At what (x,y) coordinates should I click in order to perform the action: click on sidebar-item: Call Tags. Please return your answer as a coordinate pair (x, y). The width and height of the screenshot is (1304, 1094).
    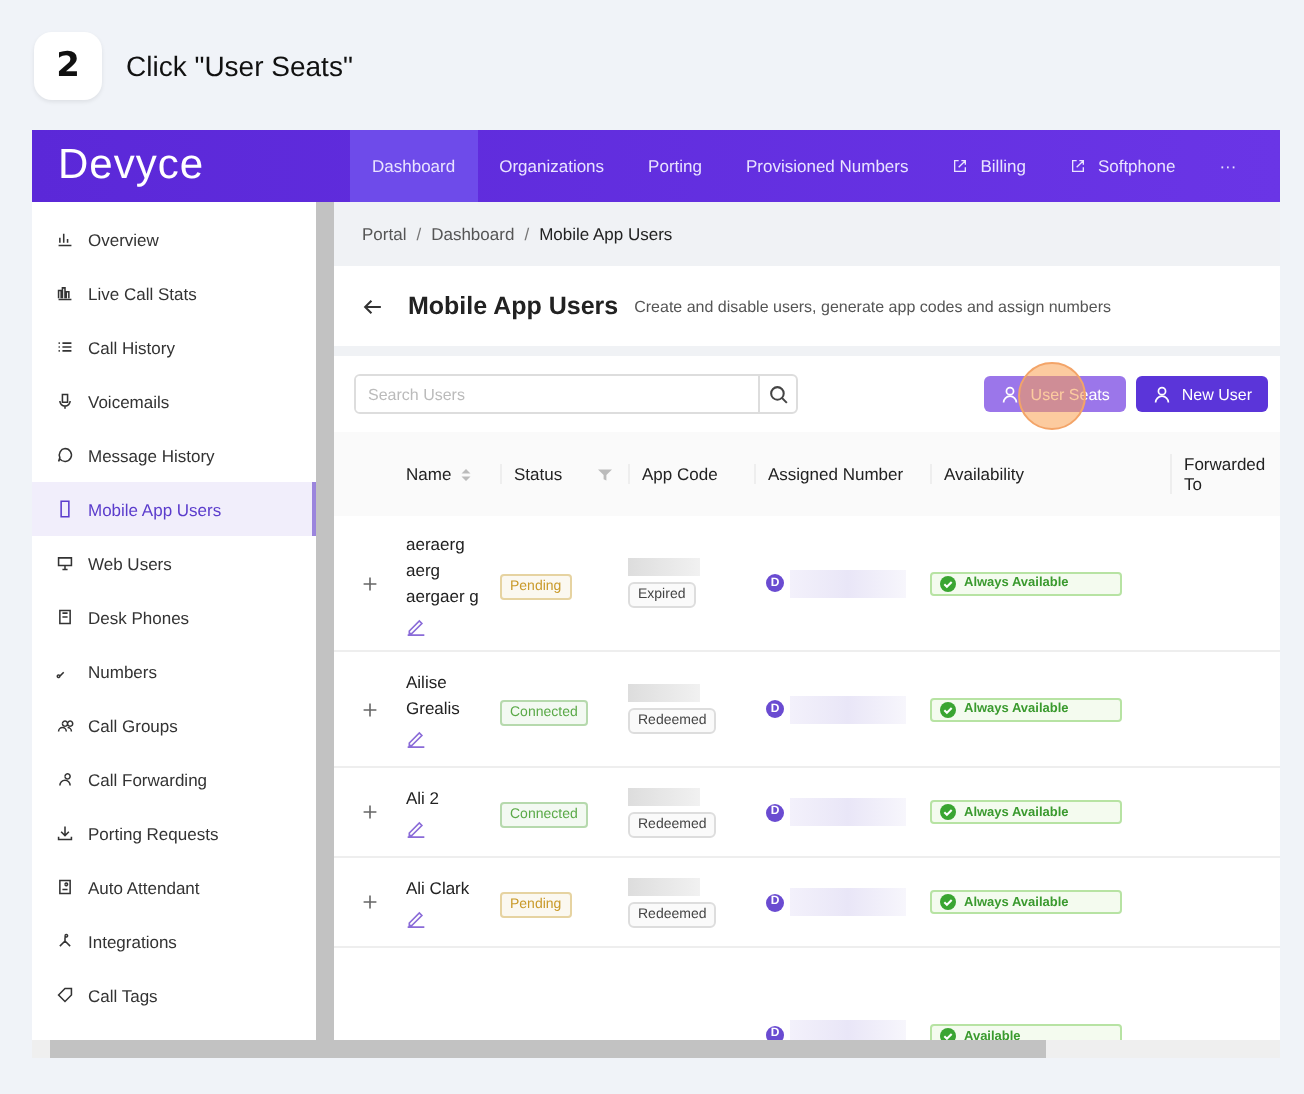
    Looking at the image, I should click on (174, 995).